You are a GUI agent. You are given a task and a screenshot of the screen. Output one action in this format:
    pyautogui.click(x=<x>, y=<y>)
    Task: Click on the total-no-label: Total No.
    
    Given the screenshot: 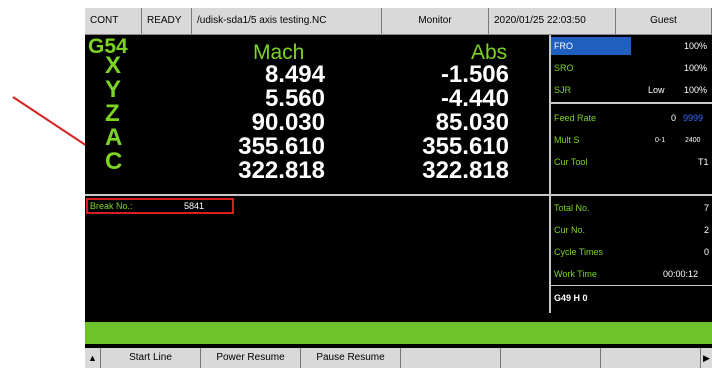 What is the action you would take?
    pyautogui.click(x=572, y=208)
    